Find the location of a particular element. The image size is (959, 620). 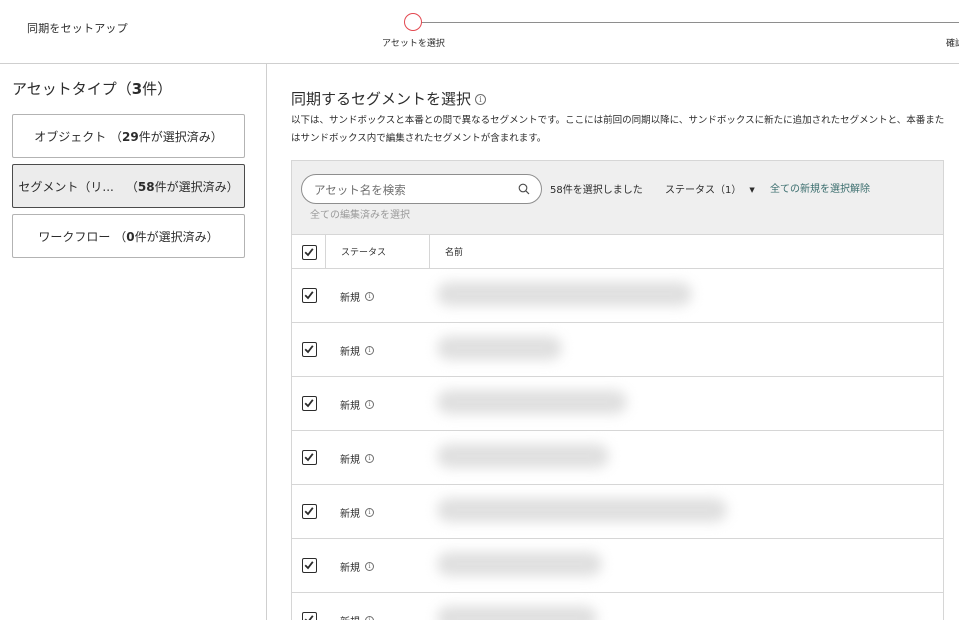

table-header: ステータス 名前 is located at coordinates (617, 251).